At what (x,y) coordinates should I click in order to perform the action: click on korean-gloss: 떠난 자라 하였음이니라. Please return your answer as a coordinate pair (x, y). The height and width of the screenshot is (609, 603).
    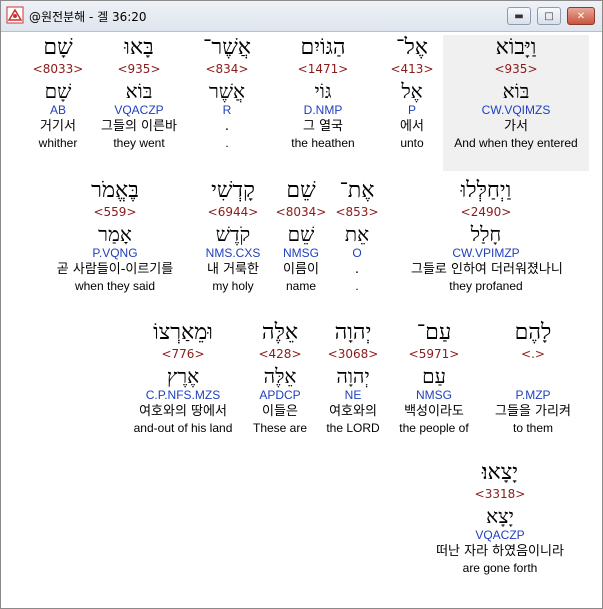
    Looking at the image, I should click on (500, 551).